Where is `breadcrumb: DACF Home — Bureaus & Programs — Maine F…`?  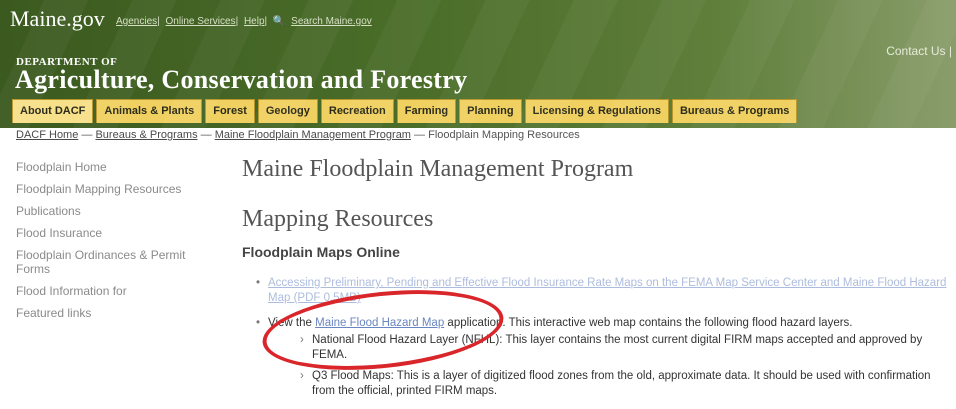 breadcrumb: DACF Home — Bureaus & Programs — Maine F… is located at coordinates (298, 135).